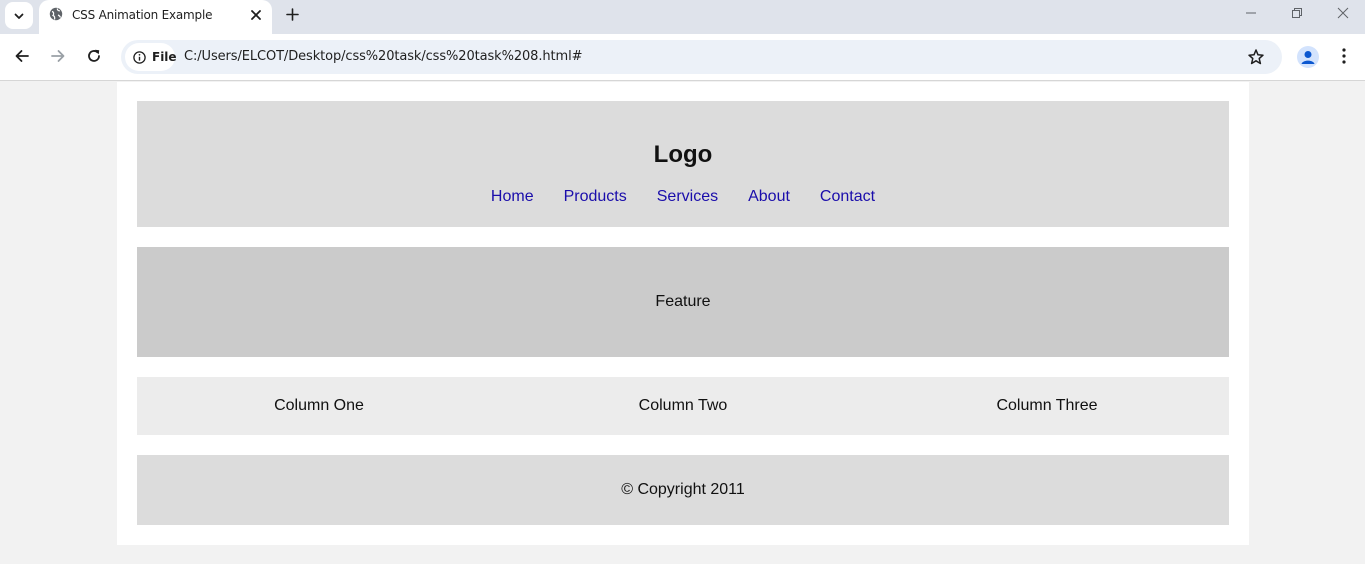 This screenshot has height=564, width=1365. Describe the element at coordinates (1047, 405) in the screenshot. I see `column-three: Column Three` at that location.